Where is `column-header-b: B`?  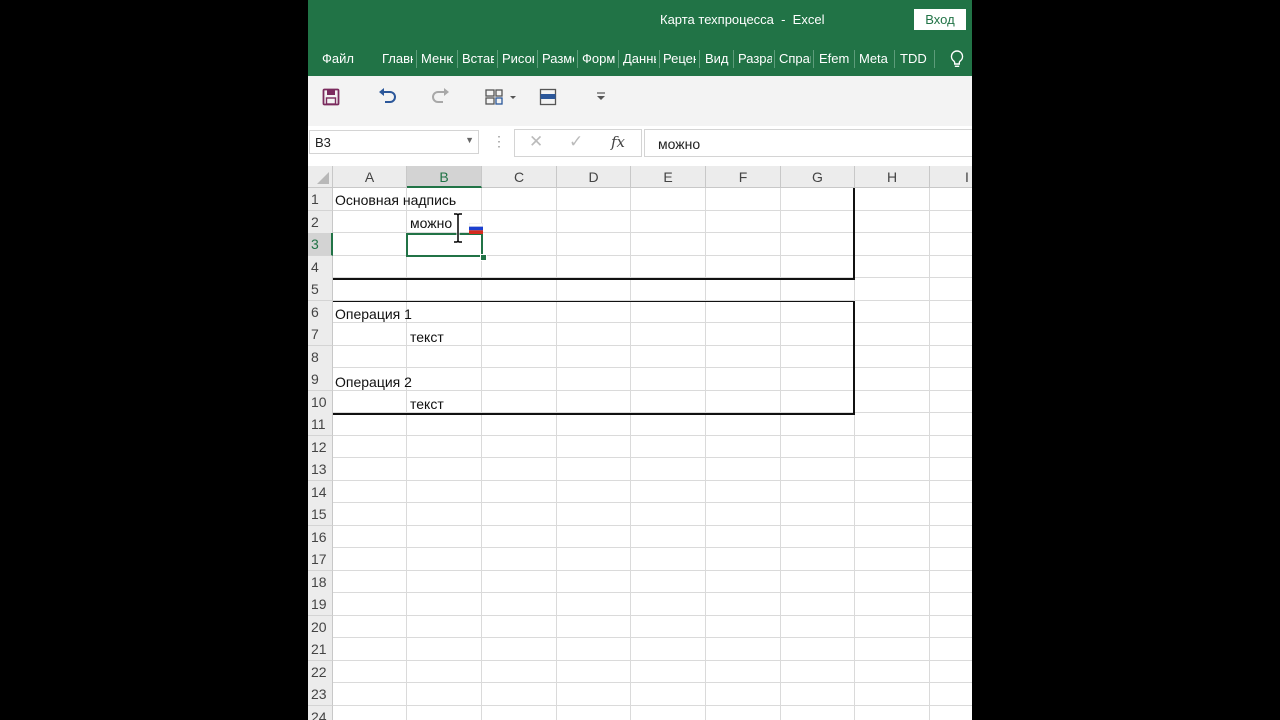 column-header-b: B is located at coordinates (444, 177).